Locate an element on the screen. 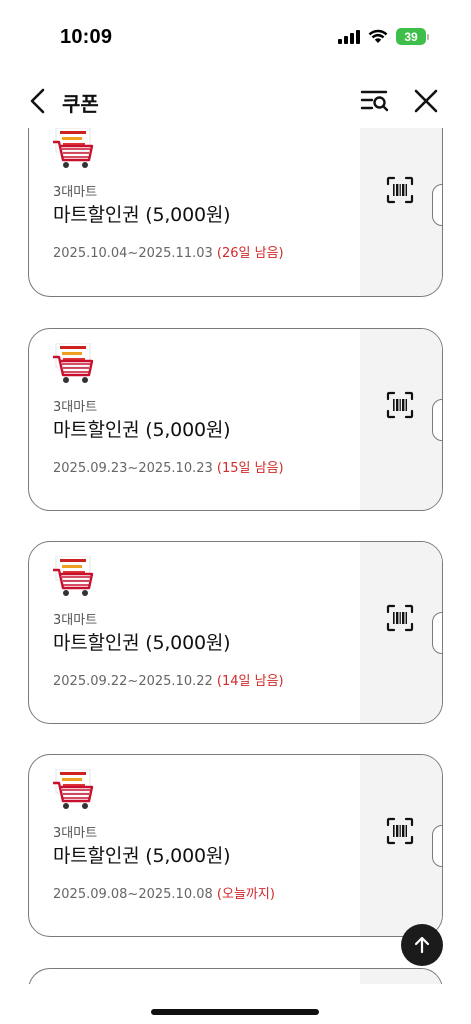  status-bar: 10:09 39 is located at coordinates (235, 38).